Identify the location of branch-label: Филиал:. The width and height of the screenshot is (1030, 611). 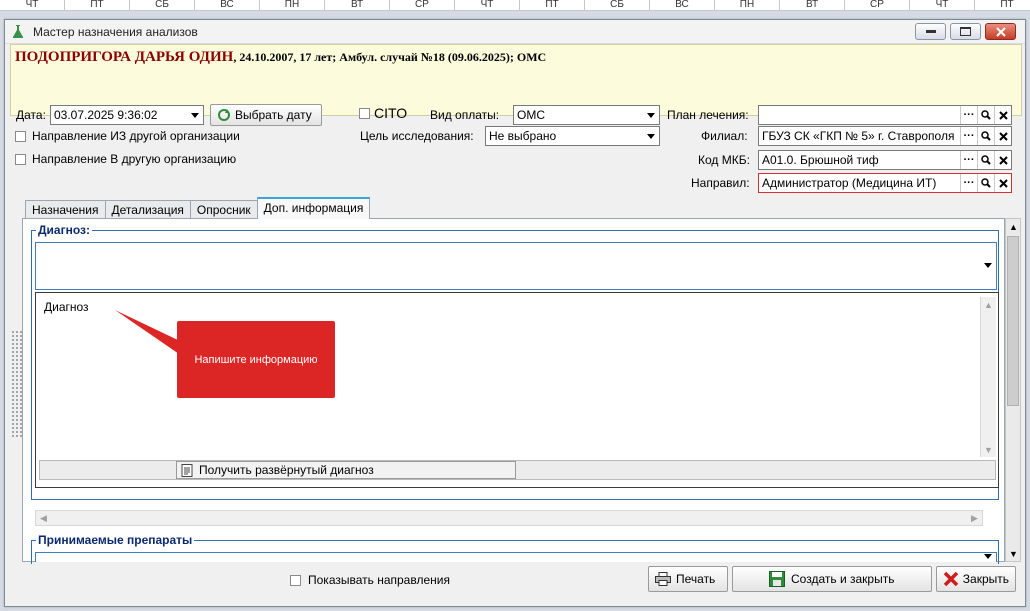
(724, 136).